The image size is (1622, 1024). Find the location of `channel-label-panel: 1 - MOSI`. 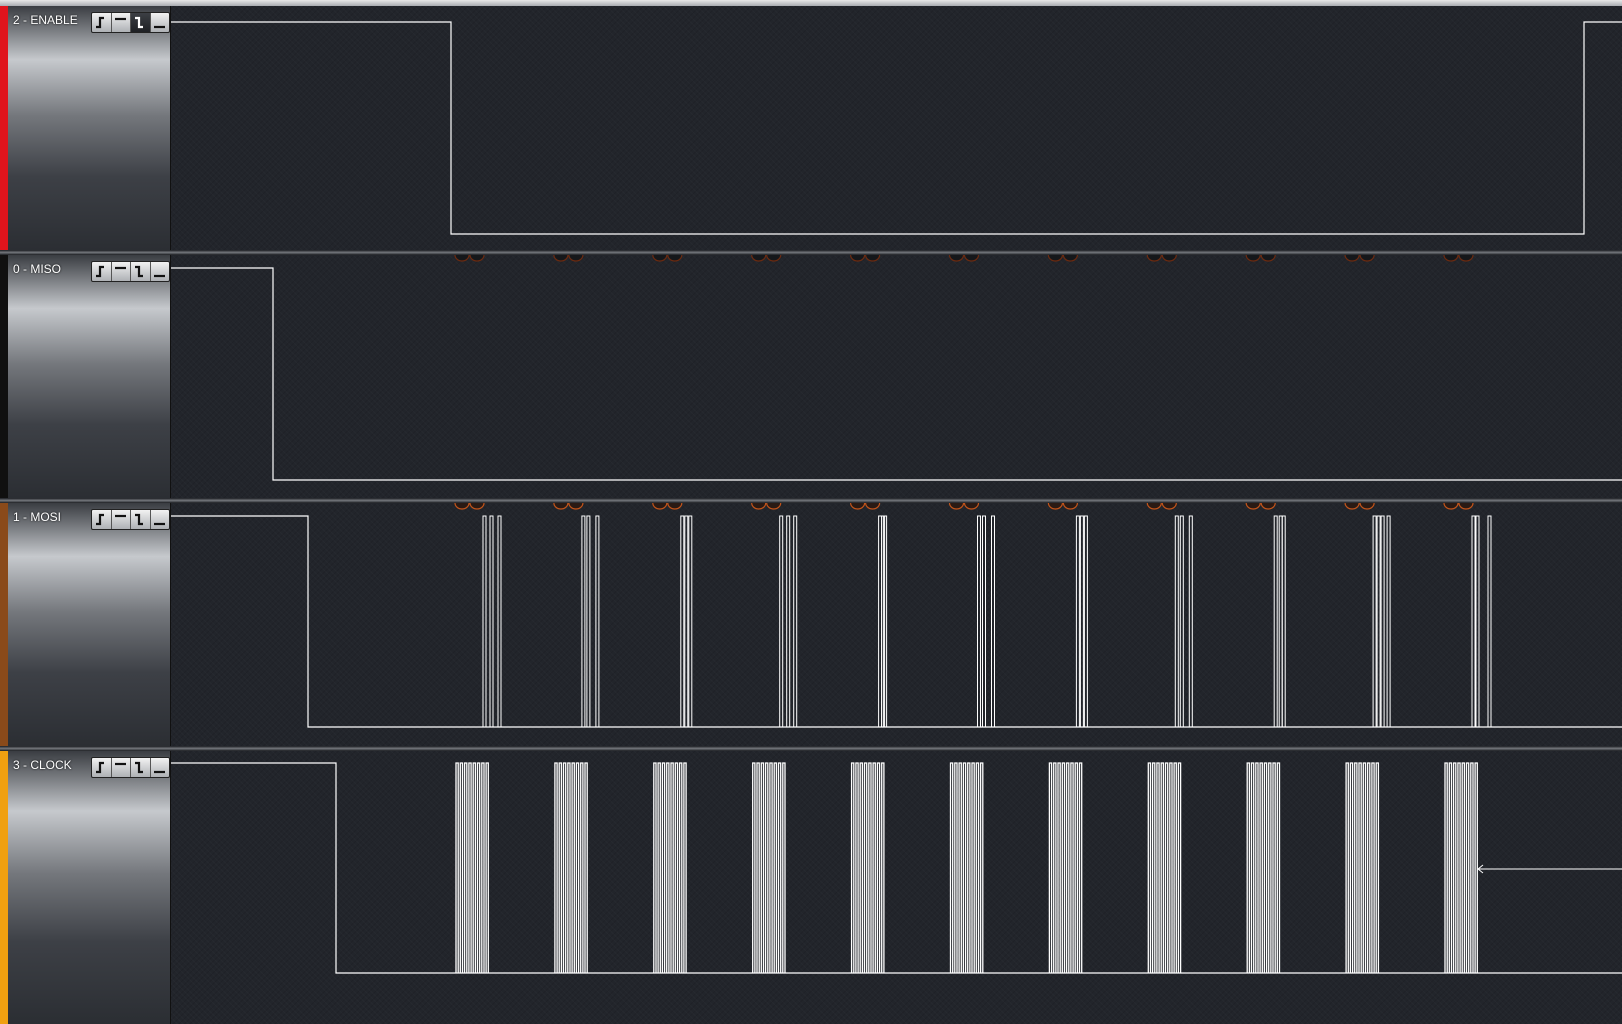

channel-label-panel: 1 - MOSI is located at coordinates (85, 624).